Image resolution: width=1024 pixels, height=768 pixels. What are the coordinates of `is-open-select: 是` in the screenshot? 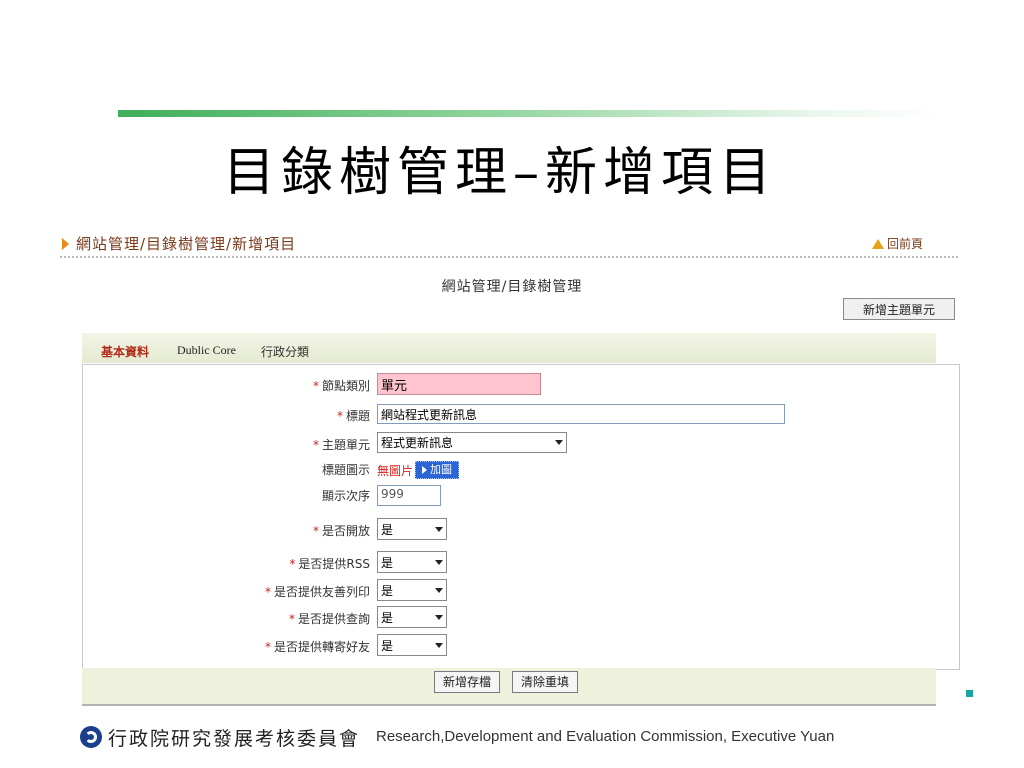 It's located at (412, 529).